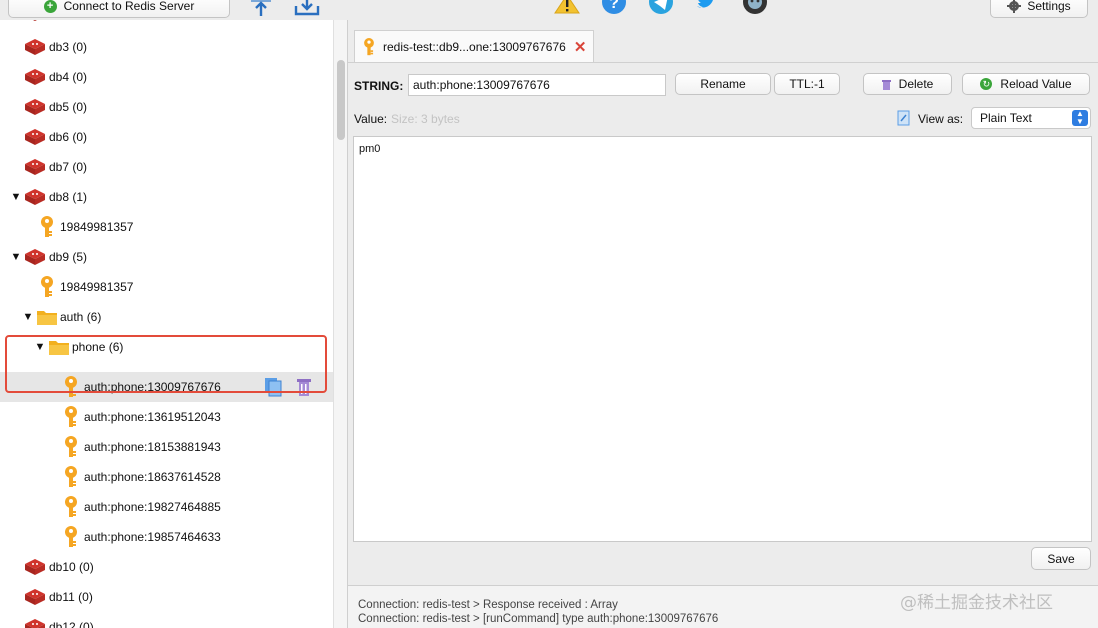  I want to click on tree-key-row: auth:phone:13619512043, so click(166, 417).